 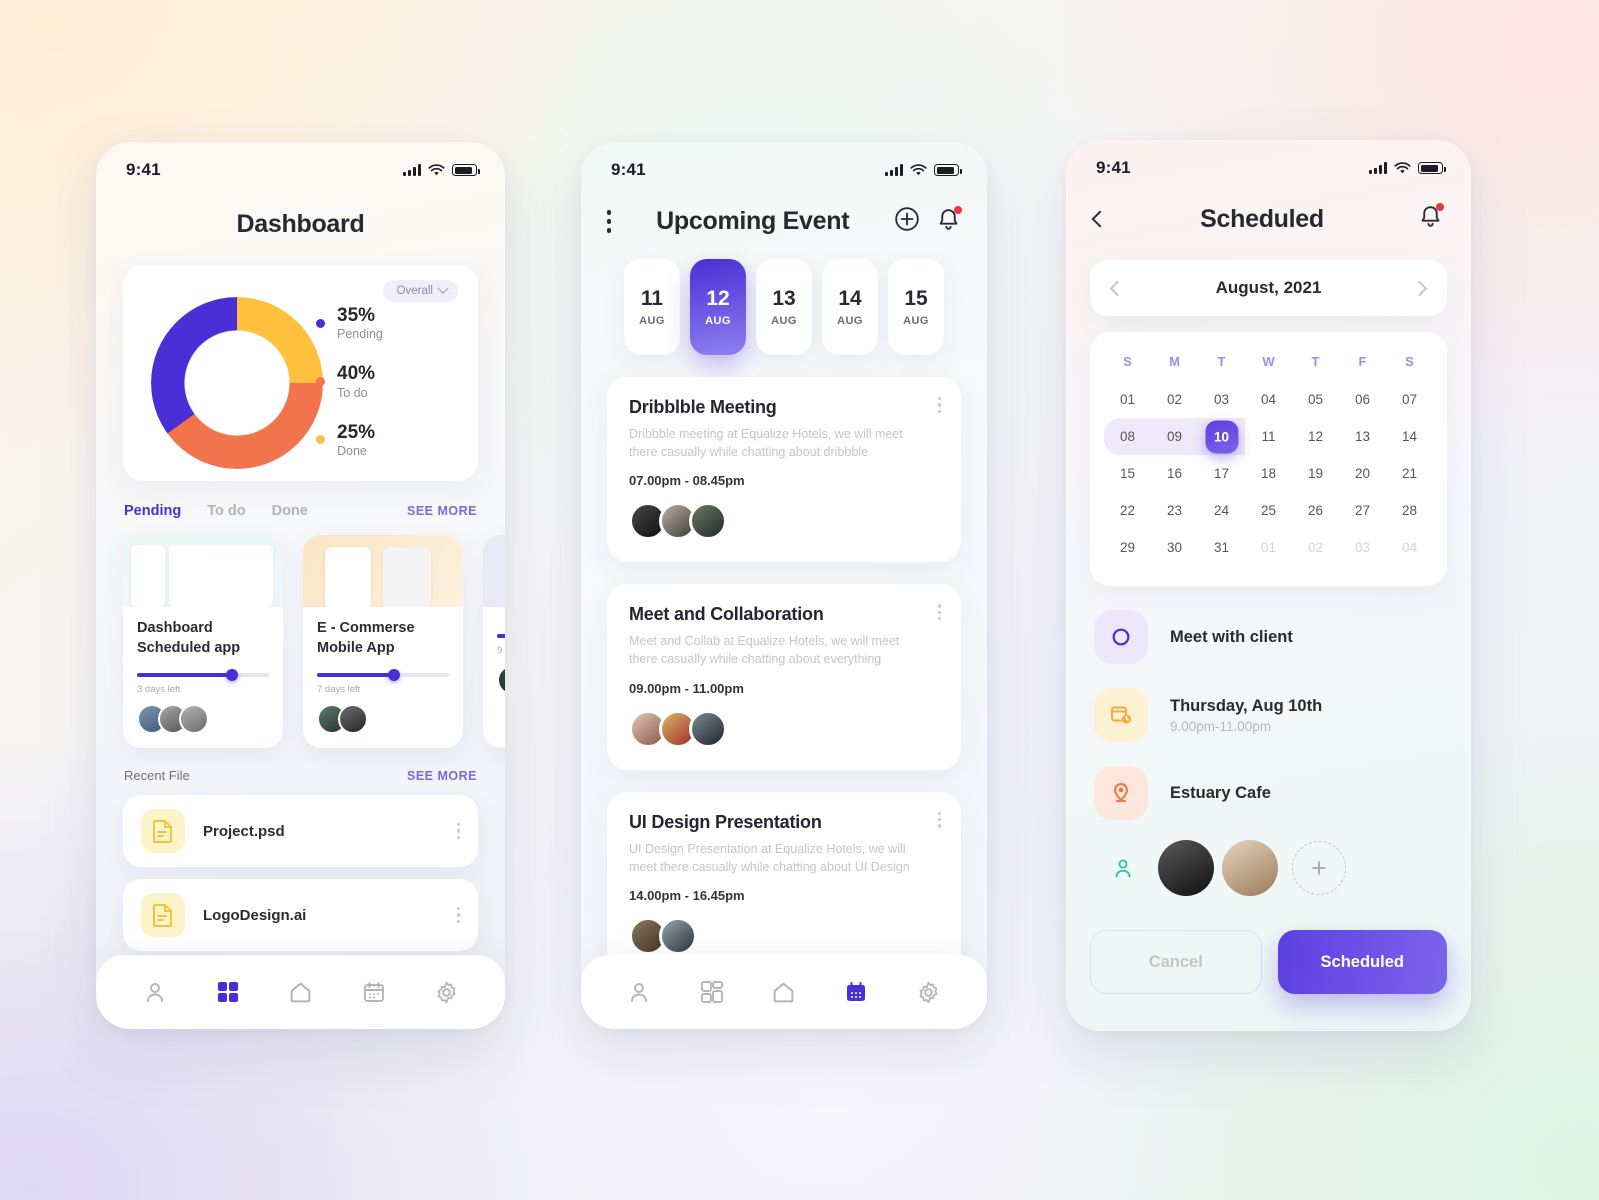 I want to click on project-card: 9 d, so click(x=494, y=642).